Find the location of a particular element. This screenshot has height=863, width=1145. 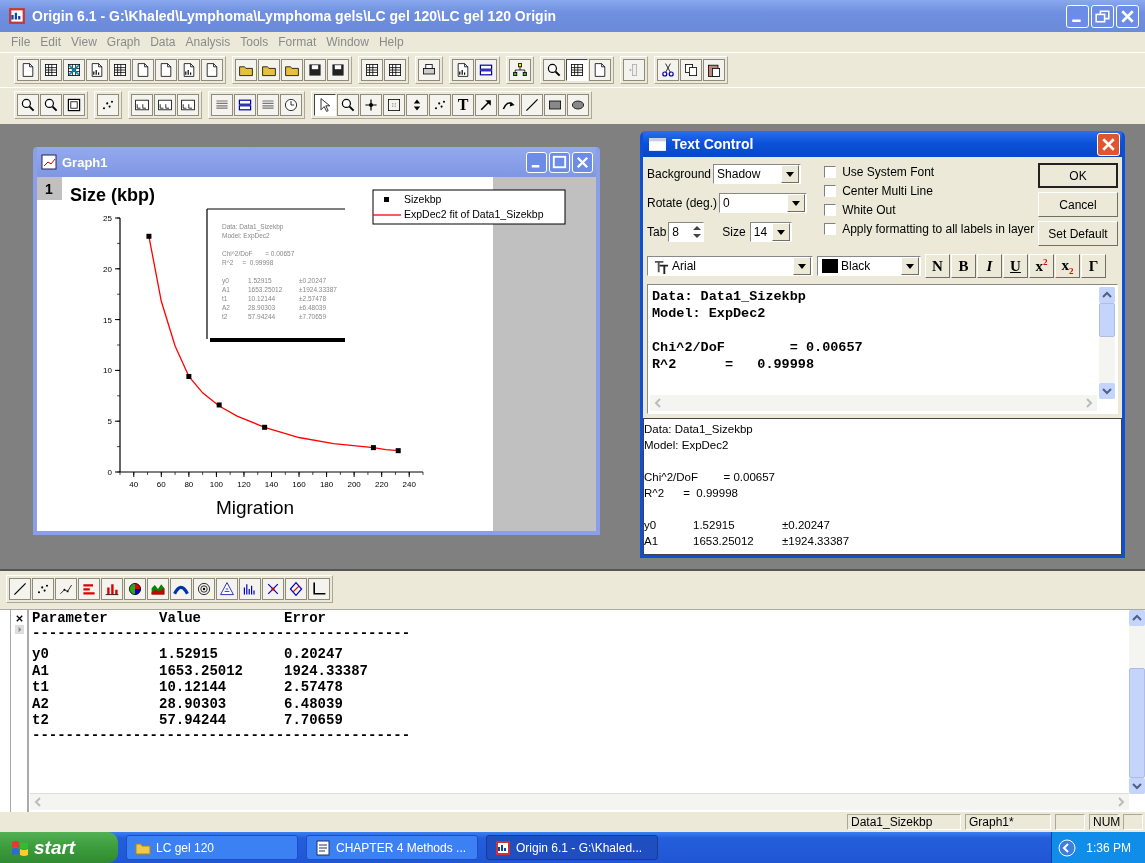

pie-chart-icon is located at coordinates (135, 589).